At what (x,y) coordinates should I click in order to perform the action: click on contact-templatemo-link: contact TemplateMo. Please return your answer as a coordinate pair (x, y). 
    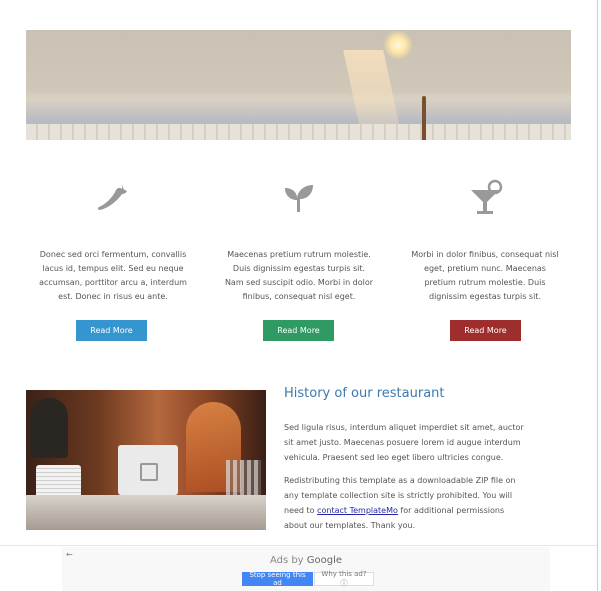
    Looking at the image, I should click on (357, 510).